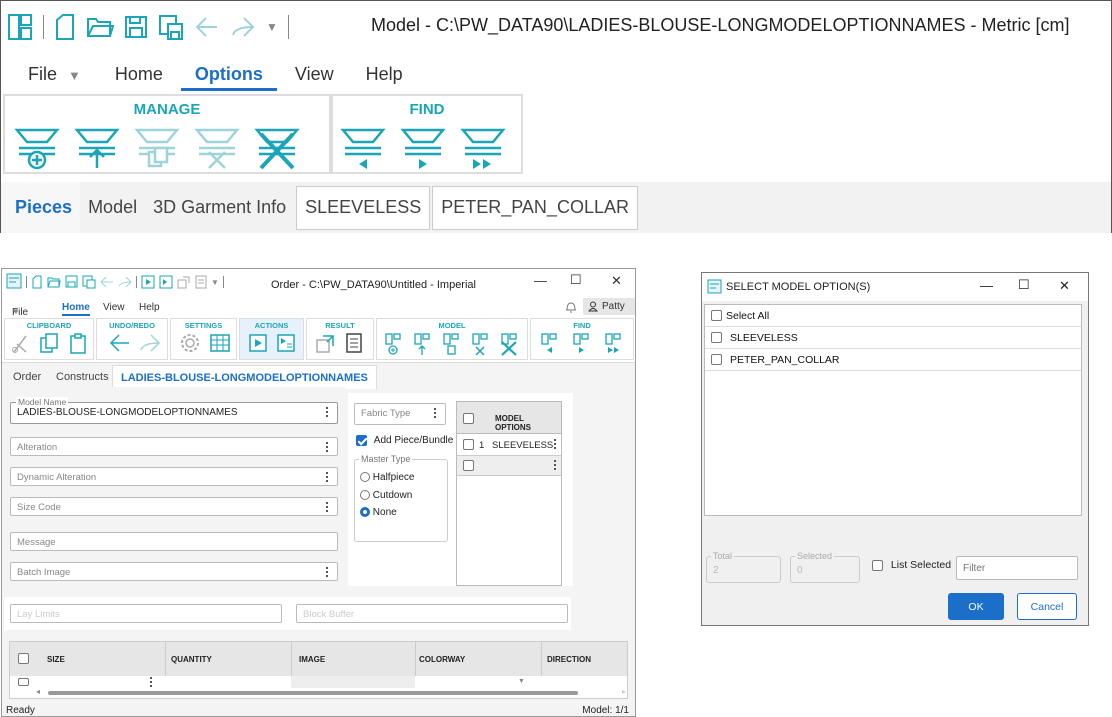  What do you see at coordinates (228, 77) in the screenshot?
I see `menu-options: Options` at bounding box center [228, 77].